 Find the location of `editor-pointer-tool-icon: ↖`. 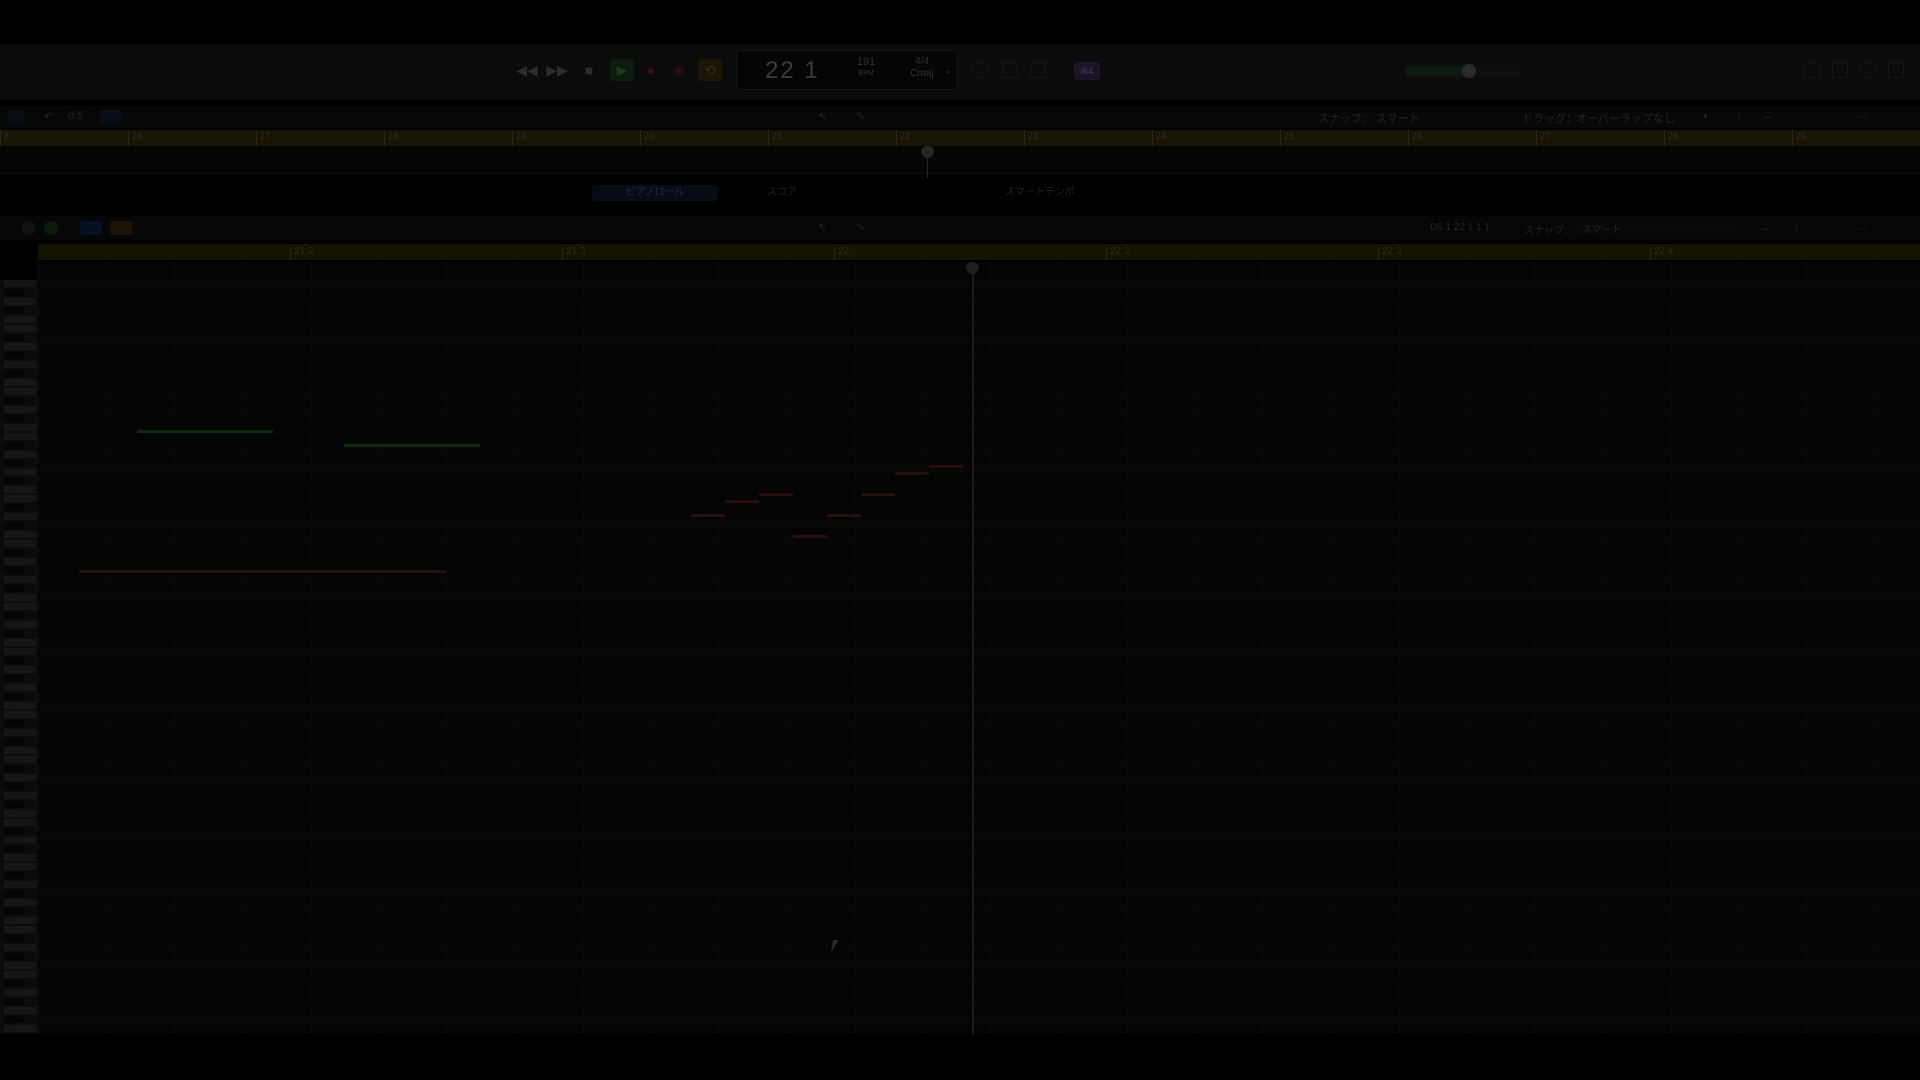

editor-pointer-tool-icon: ↖ is located at coordinates (822, 227).